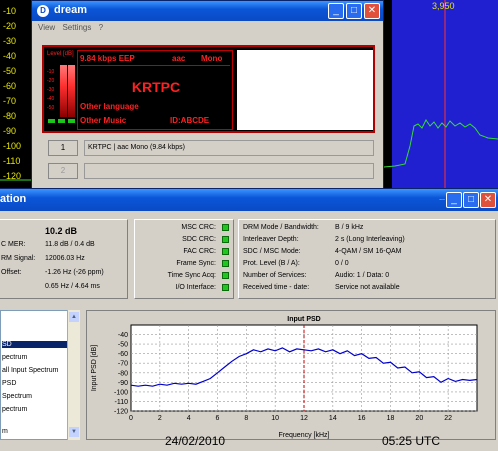 The width and height of the screenshot is (498, 451). Describe the element at coordinates (304, 418) in the screenshot. I see `x-tick-label: 12` at that location.